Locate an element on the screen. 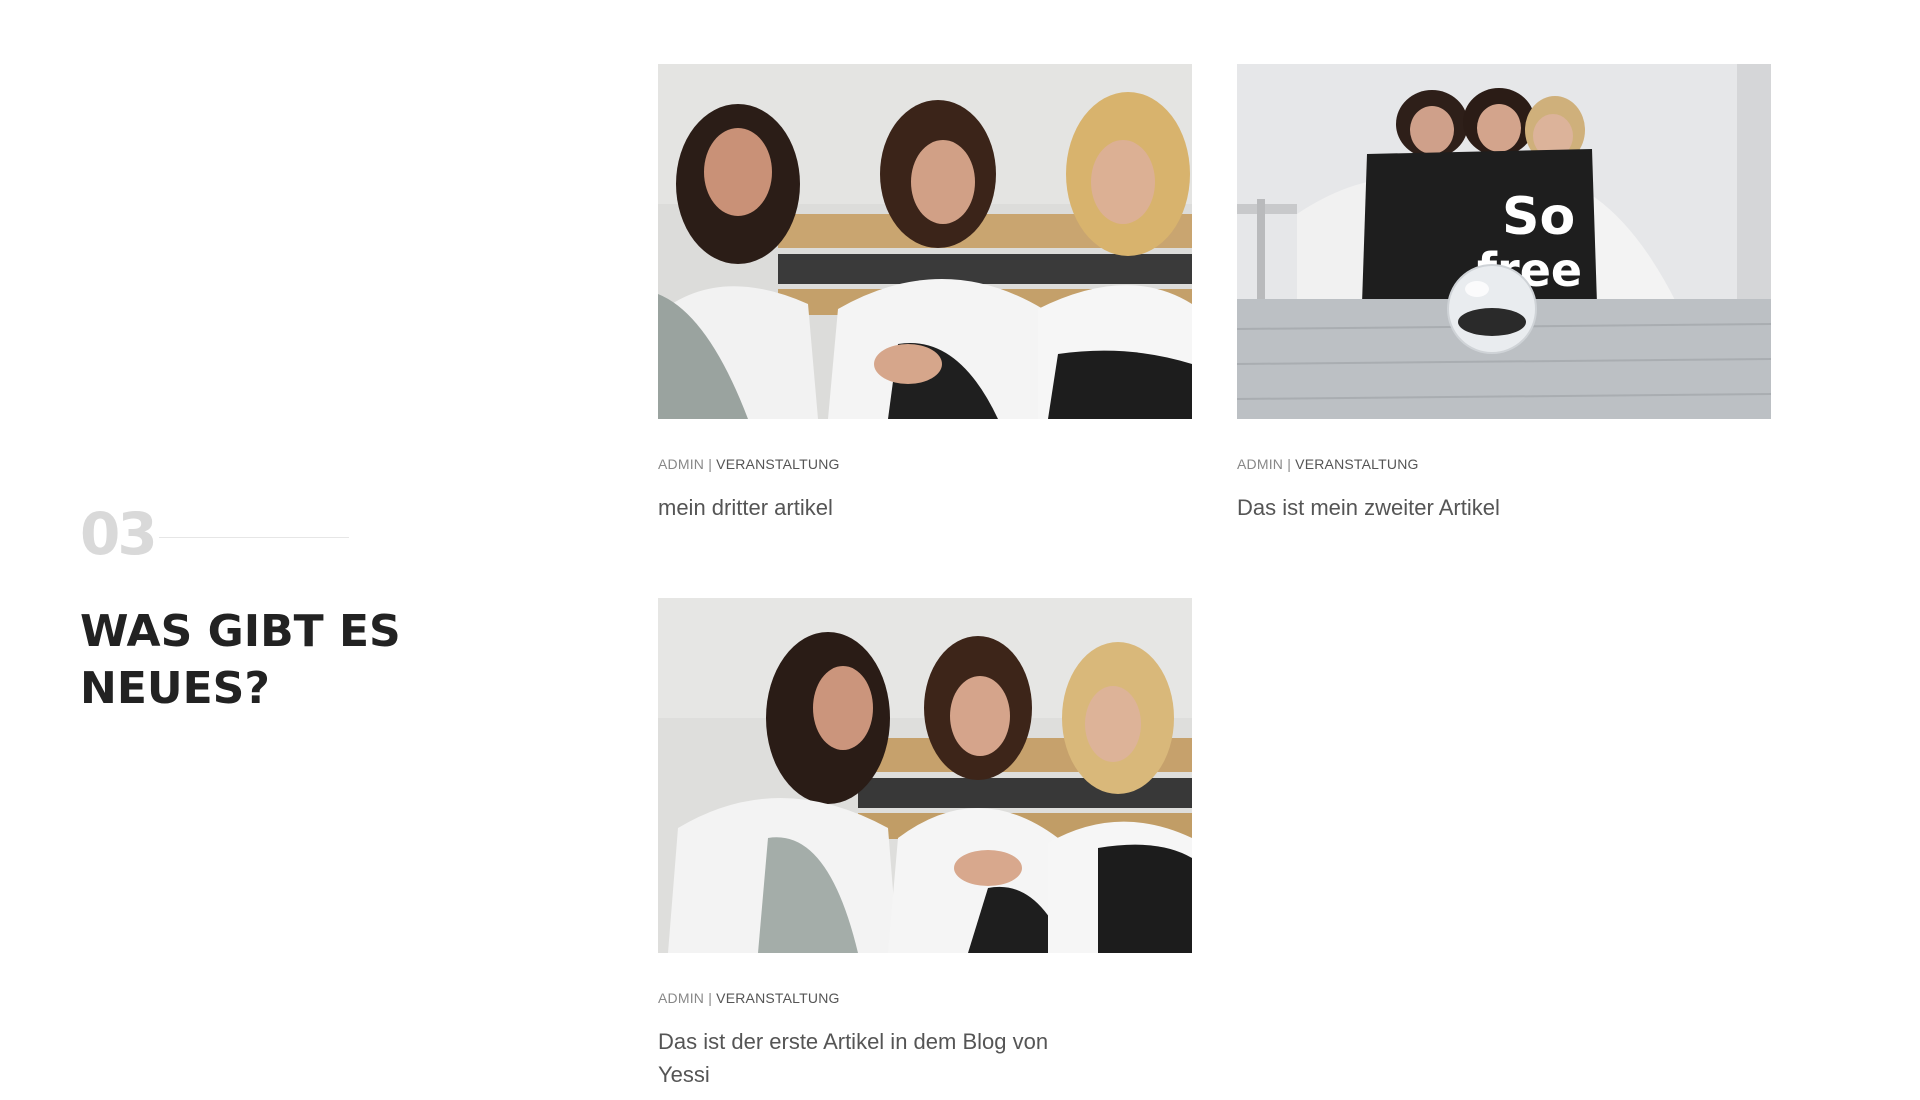 The image size is (1920, 1100). post-photo: So free is located at coordinates (1504, 241).